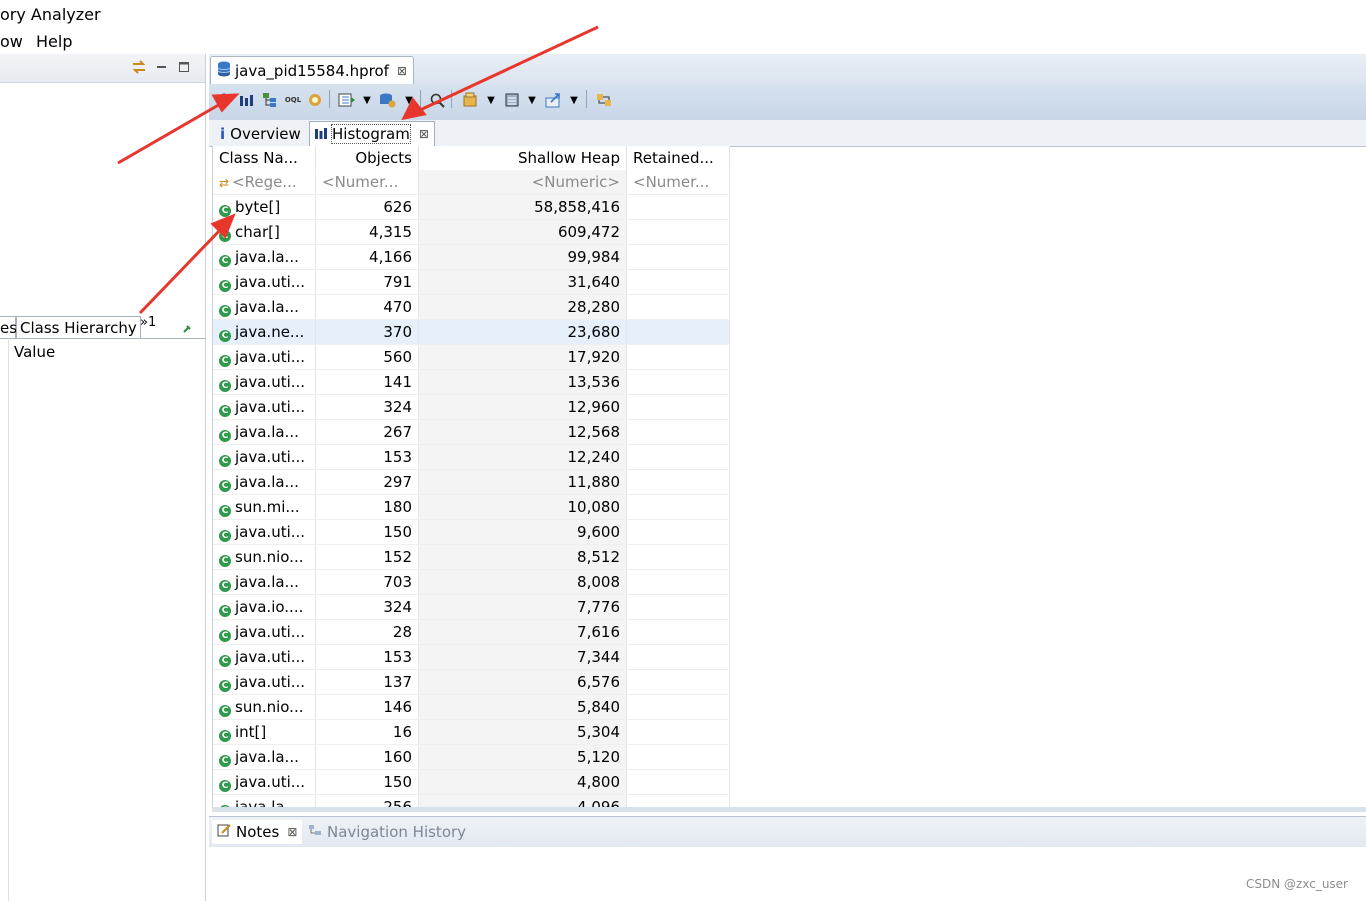 The width and height of the screenshot is (1366, 901). I want to click on objects-cell: 160, so click(367, 757).